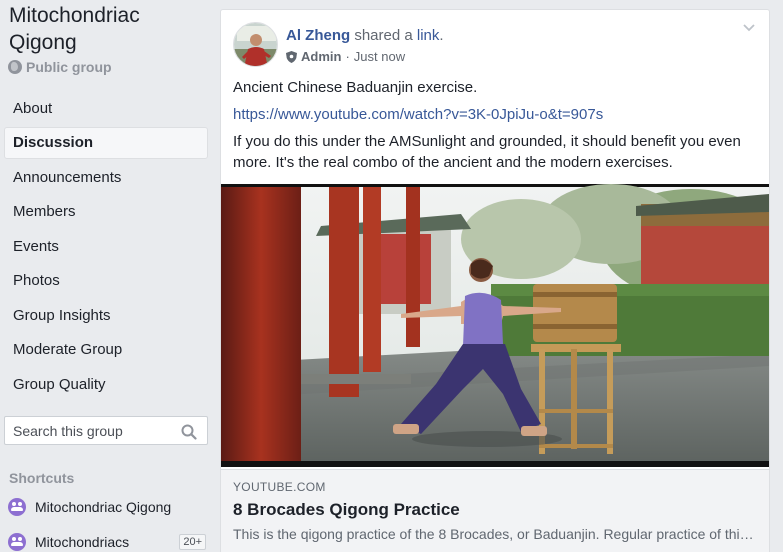  I want to click on group-search, so click(106, 430).